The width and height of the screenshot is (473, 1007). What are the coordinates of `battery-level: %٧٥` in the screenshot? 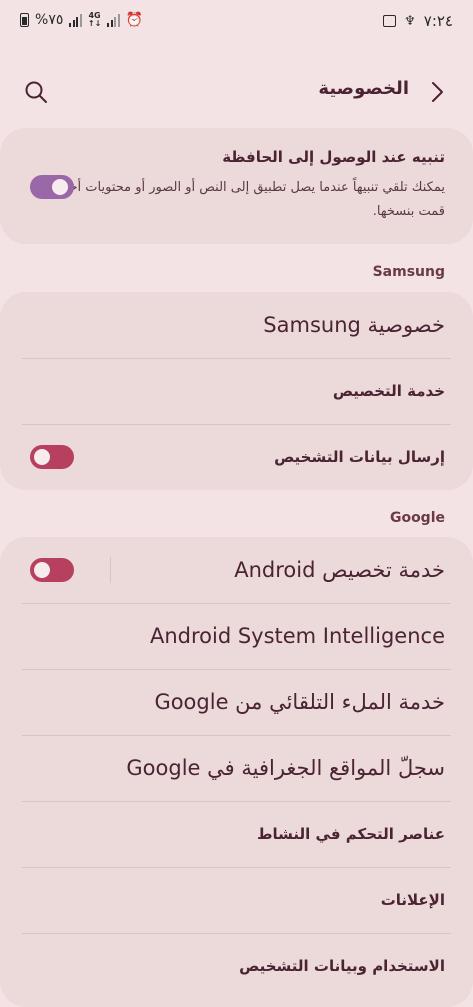 It's located at (49, 20).